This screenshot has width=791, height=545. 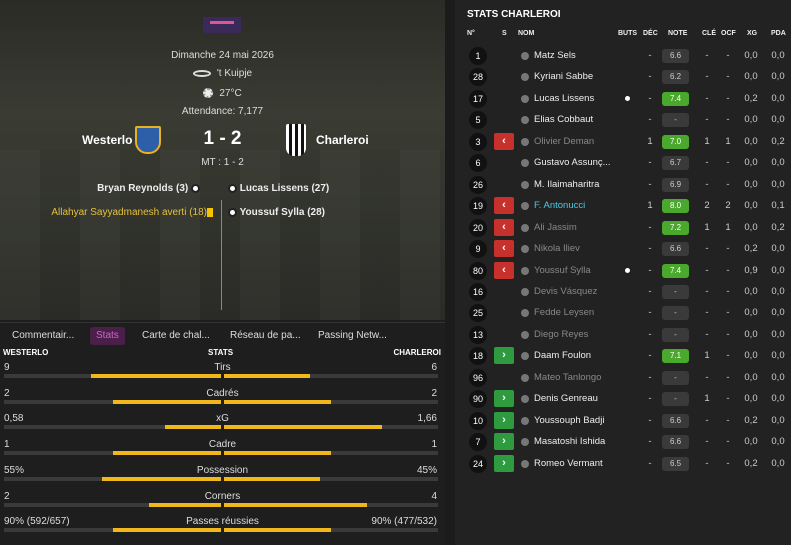 What do you see at coordinates (577, 184) in the screenshot?
I see `player-name: M. Ilaimaharitra` at bounding box center [577, 184].